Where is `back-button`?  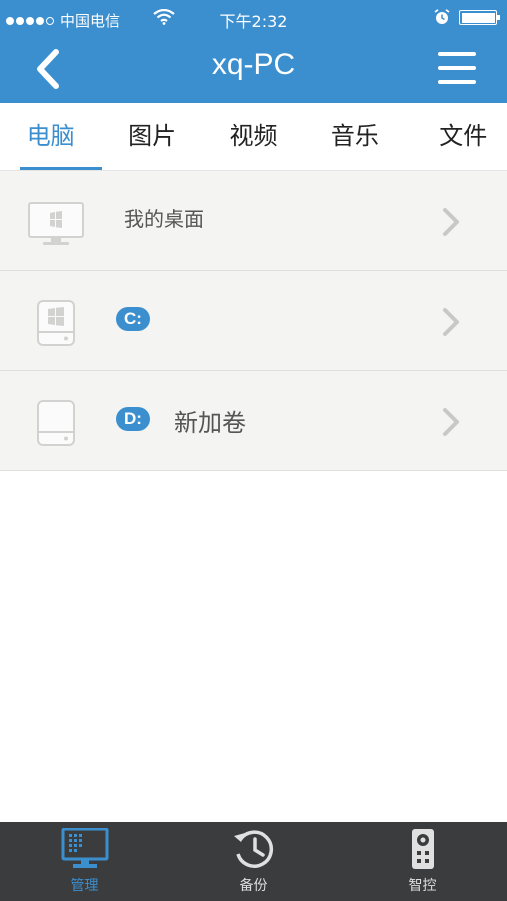
back-button is located at coordinates (49, 69).